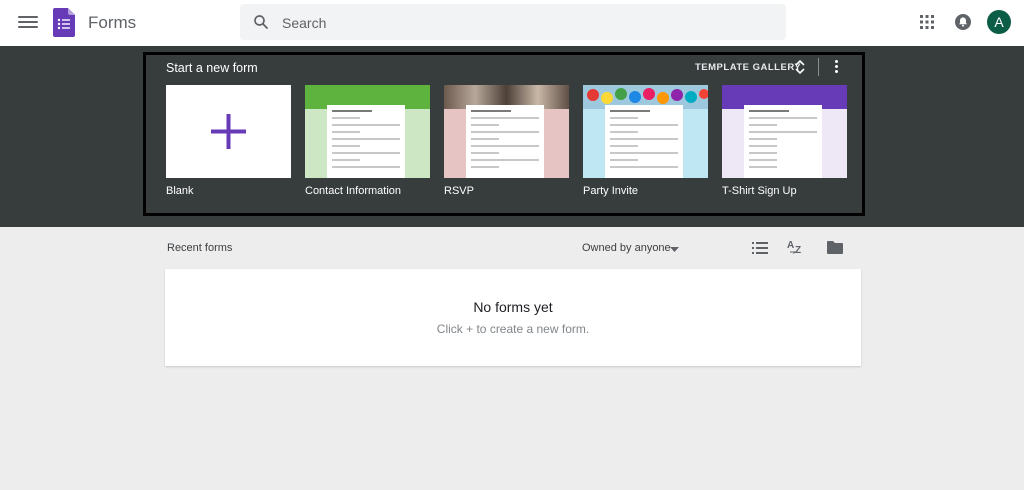  Describe the element at coordinates (626, 248) in the screenshot. I see `owner-filter-dropdown: Owned by anyone` at that location.